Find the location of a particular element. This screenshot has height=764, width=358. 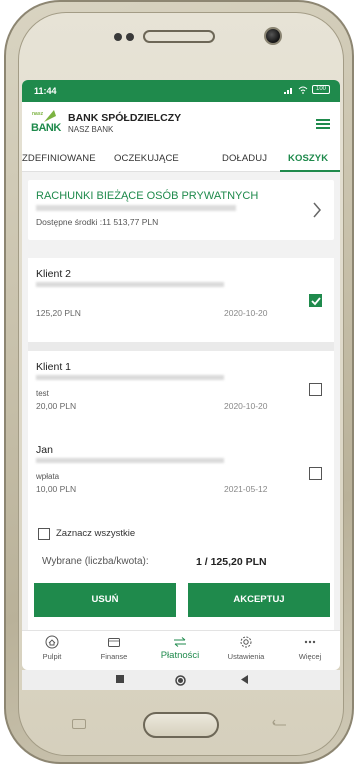

item-title: test is located at coordinates (42, 393).